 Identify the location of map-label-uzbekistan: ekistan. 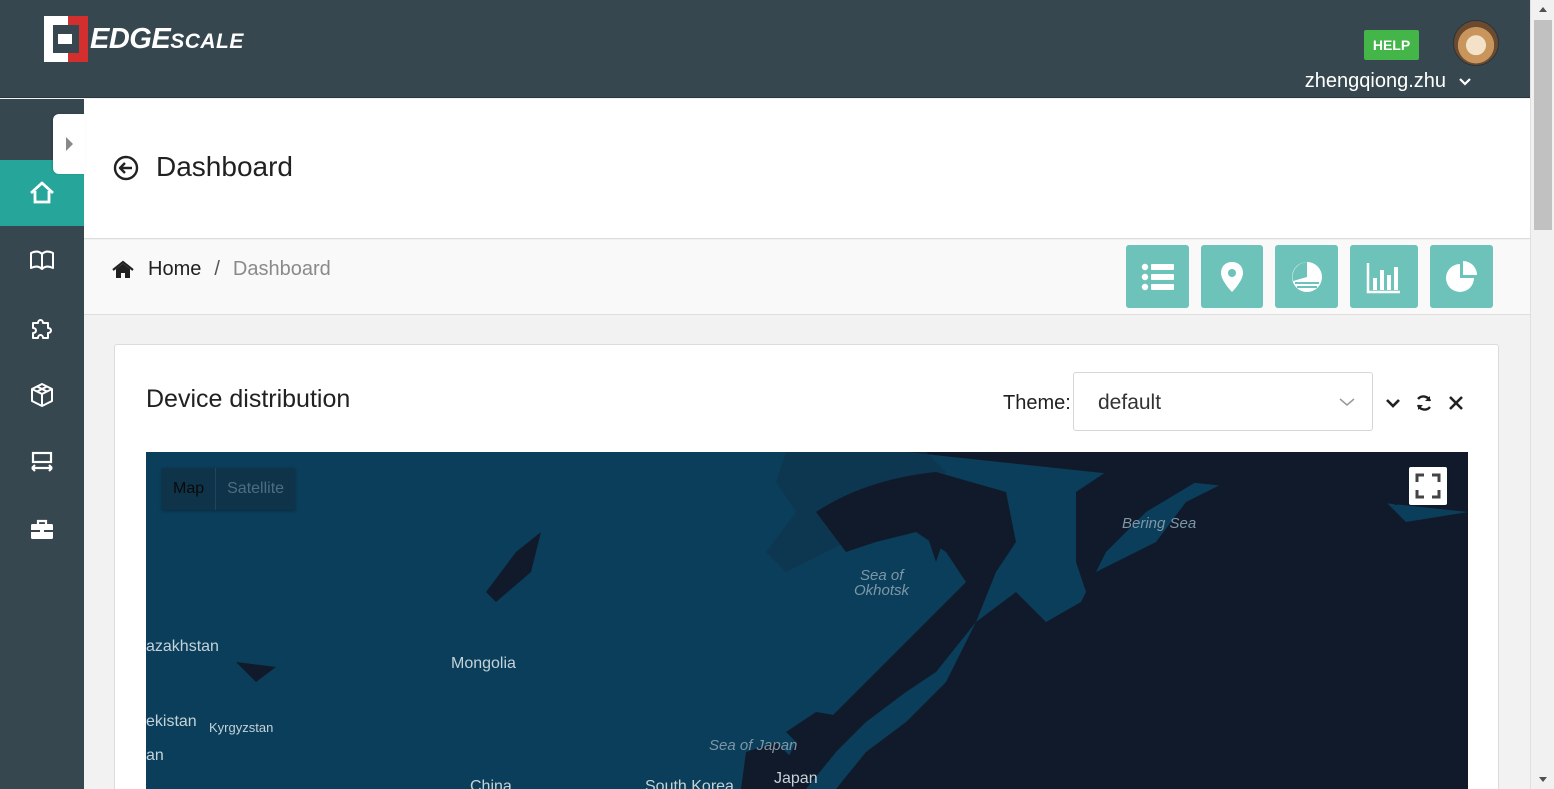
(171, 721).